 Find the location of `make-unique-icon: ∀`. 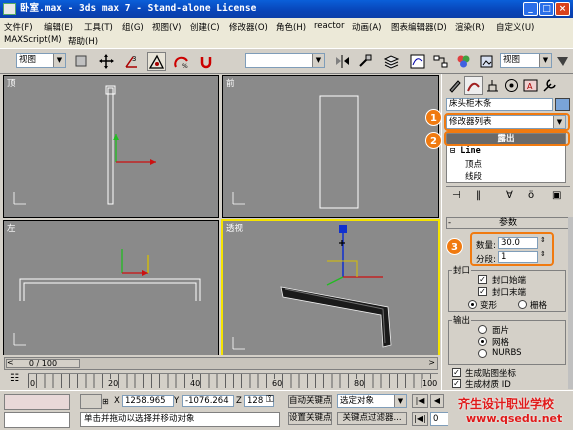

make-unique-icon: ∀ is located at coordinates (509, 195).